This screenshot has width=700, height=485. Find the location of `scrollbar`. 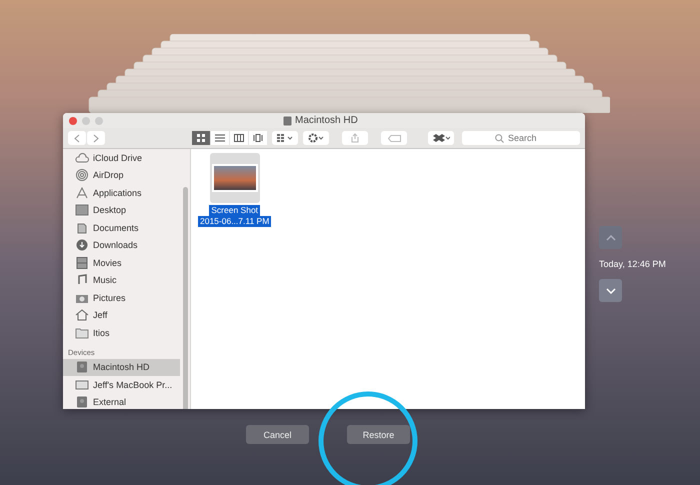

scrollbar is located at coordinates (185, 298).